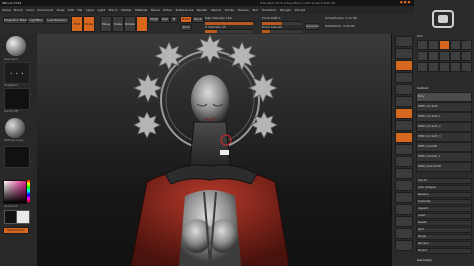 The height and width of the screenshot is (266, 474). I want to click on geometry-header: Geometry, so click(424, 260).